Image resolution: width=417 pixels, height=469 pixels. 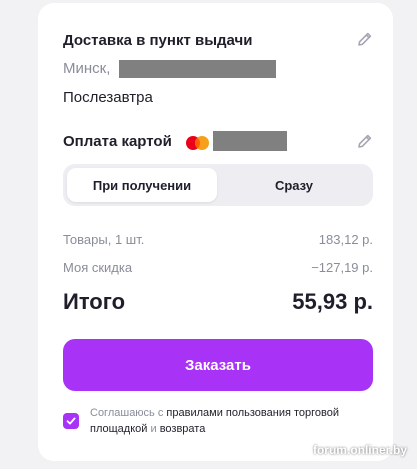 What do you see at coordinates (104, 239) in the screenshot?
I see `goods-label: Товары, 1 шт.` at bounding box center [104, 239].